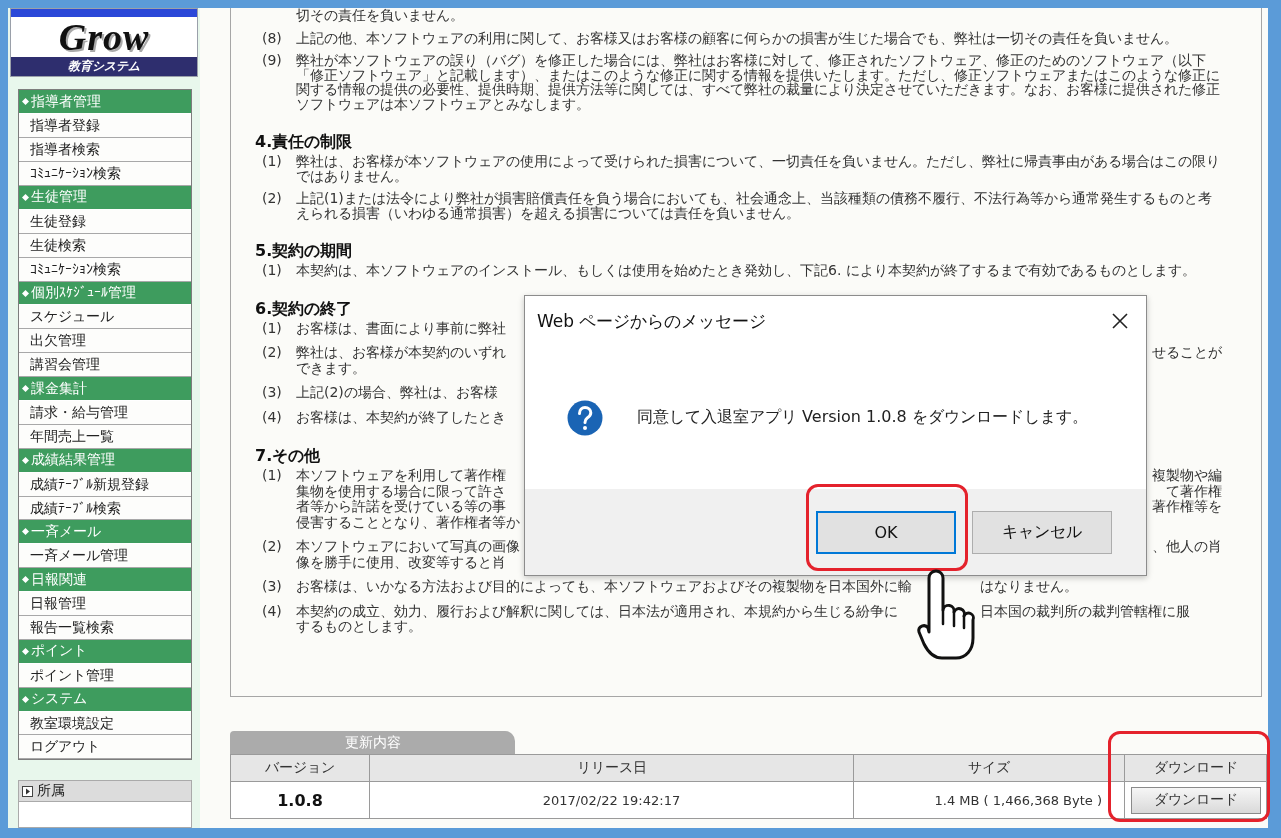 This screenshot has height=838, width=1281. What do you see at coordinates (746, 270) in the screenshot?
I see `paragraph-text: 本契約は、本ソフトウェアのインストール、もしくは使用を始めたとき発効し、下記6. により本契約が終了するまで有効であるものとします。` at bounding box center [746, 270].